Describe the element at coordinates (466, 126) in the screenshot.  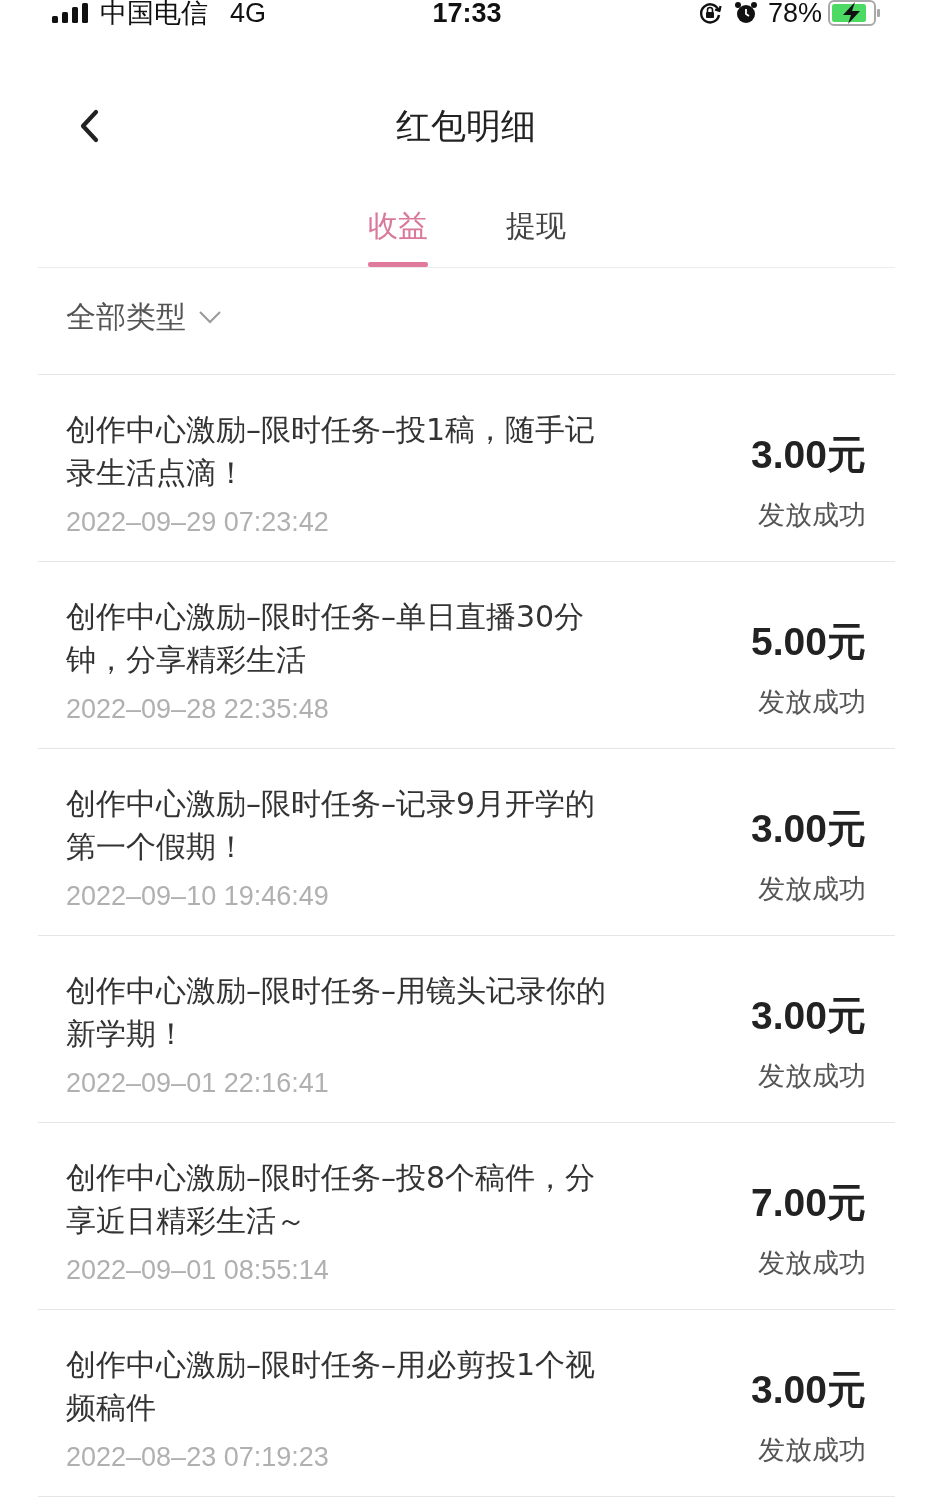
I see `page-title: 红包明细` at that location.